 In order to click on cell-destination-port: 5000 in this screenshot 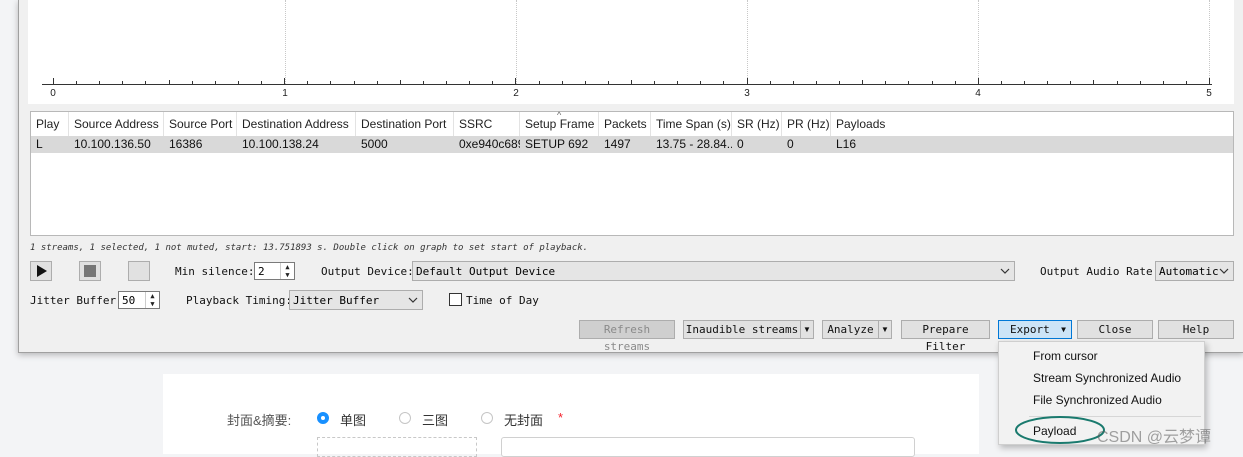, I will do `click(374, 144)`.